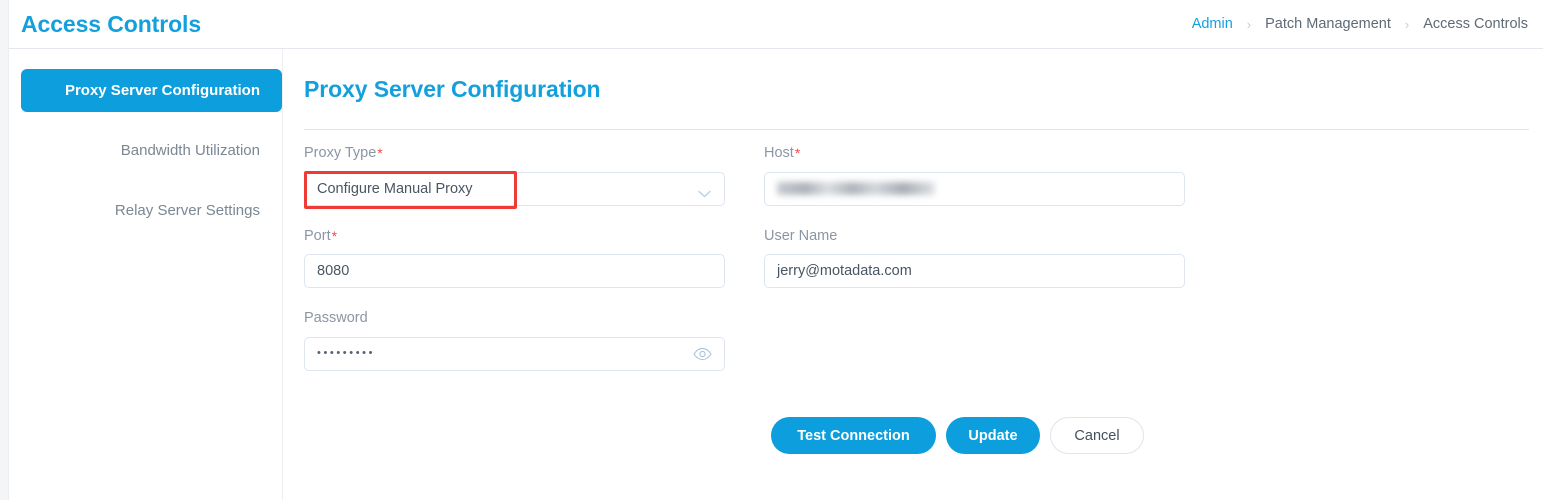 Image resolution: width=1543 pixels, height=500 pixels. I want to click on test-connection-button: Test Connection, so click(853, 435).